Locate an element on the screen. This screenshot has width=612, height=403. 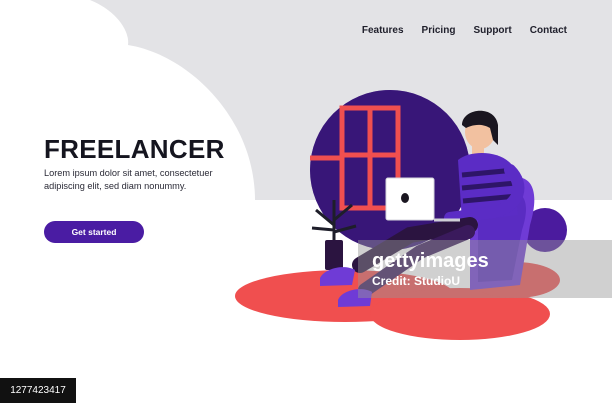
main-nav: Features Pricing Support Contact is located at coordinates (464, 30).